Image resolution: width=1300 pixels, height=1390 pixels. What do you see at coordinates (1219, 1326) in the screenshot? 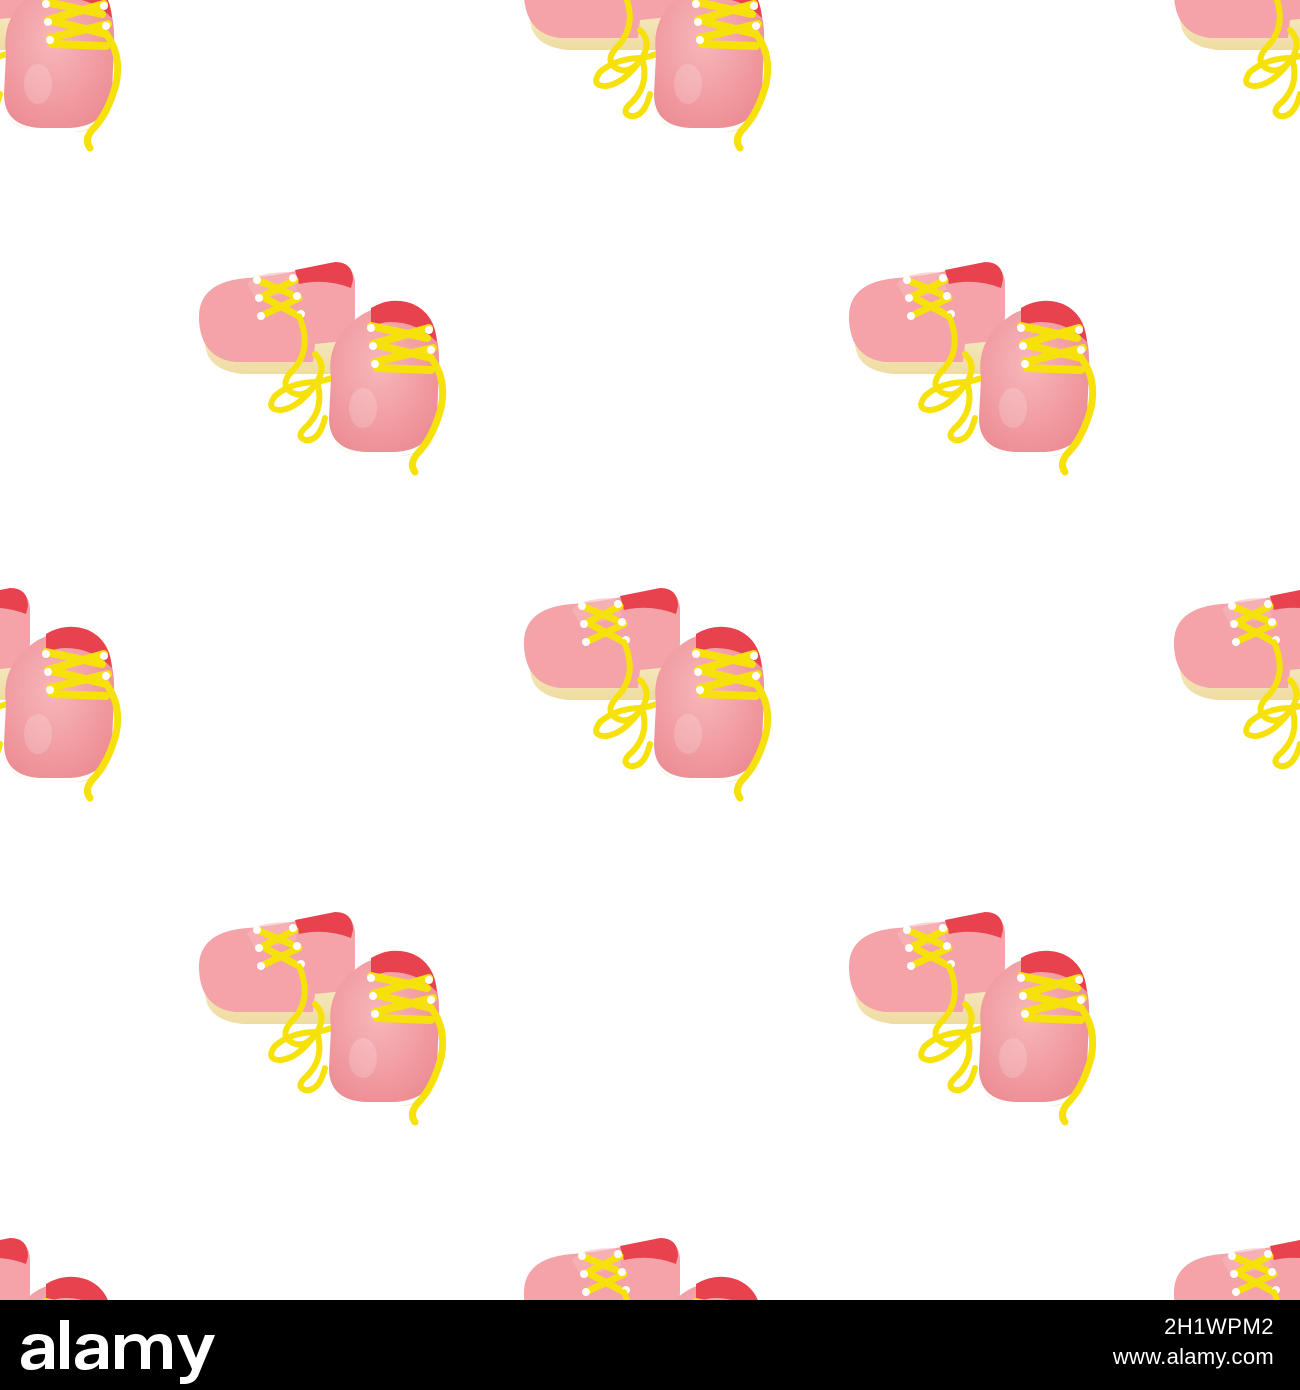
I see `image-id-label: 2H1WPM2` at bounding box center [1219, 1326].